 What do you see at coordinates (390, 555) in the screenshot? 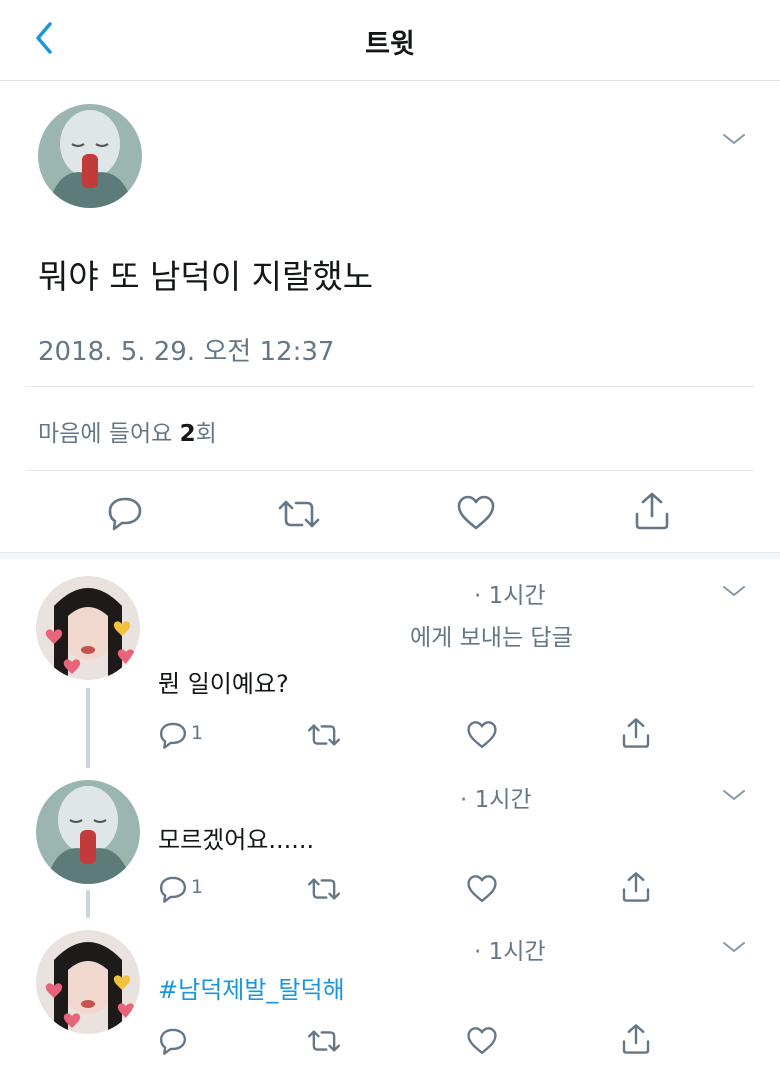
I see `section-separator` at bounding box center [390, 555].